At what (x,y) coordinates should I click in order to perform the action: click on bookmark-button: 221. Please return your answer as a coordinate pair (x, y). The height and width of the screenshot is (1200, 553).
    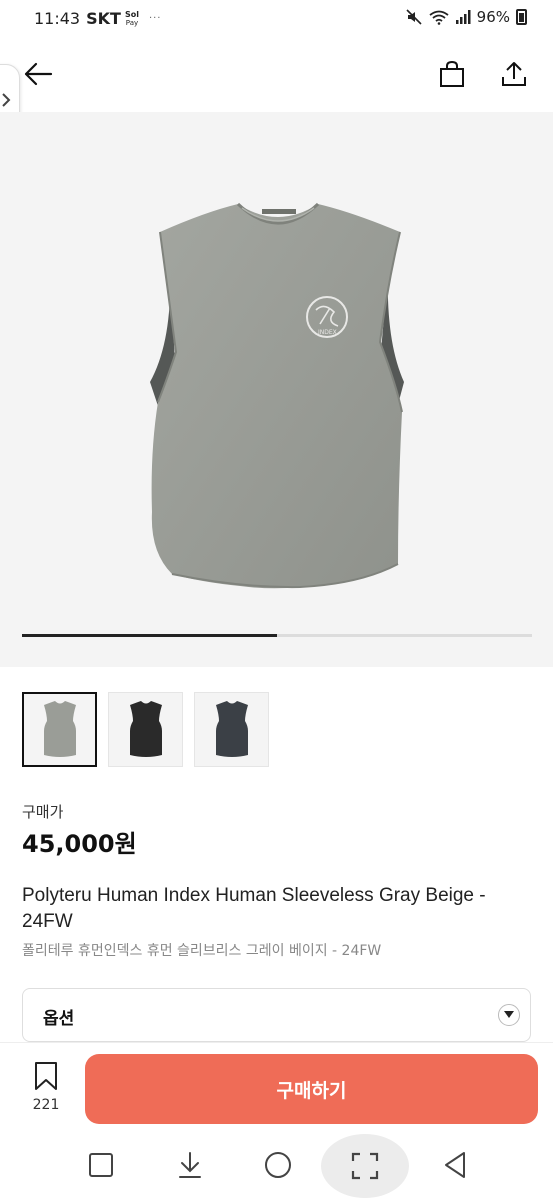
    Looking at the image, I should click on (46, 1091).